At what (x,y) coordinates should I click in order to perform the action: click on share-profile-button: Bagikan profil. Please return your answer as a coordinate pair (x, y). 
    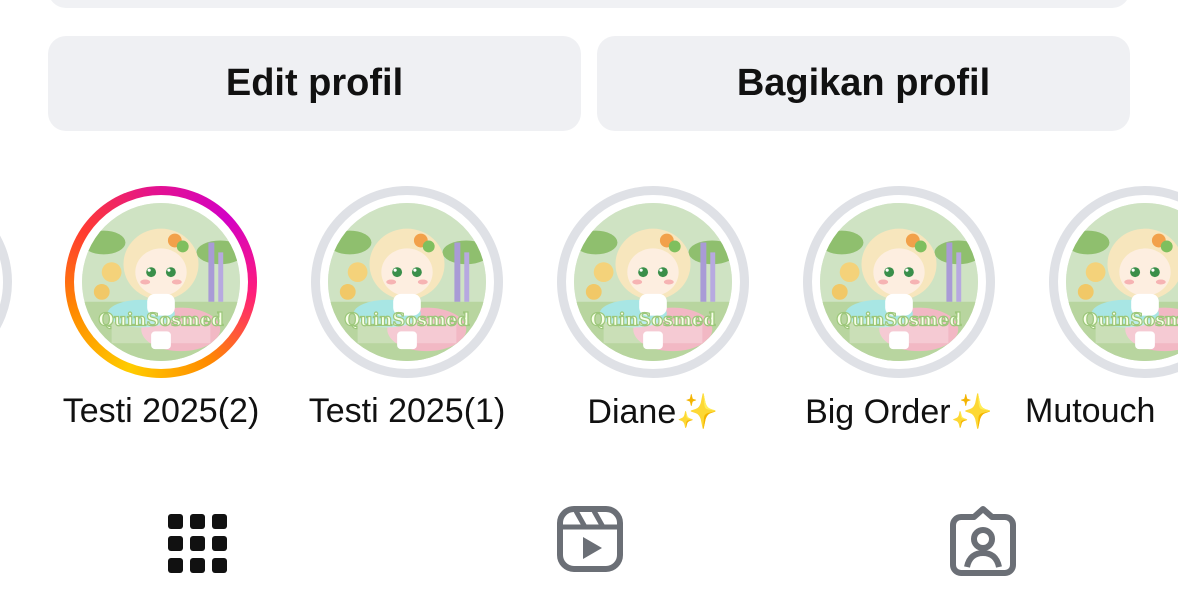
    Looking at the image, I should click on (863, 83).